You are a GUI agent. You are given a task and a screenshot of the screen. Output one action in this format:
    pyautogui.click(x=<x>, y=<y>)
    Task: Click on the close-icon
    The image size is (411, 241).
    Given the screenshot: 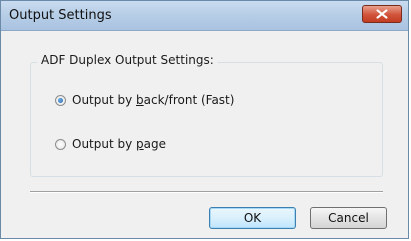 What is the action you would take?
    pyautogui.click(x=382, y=14)
    